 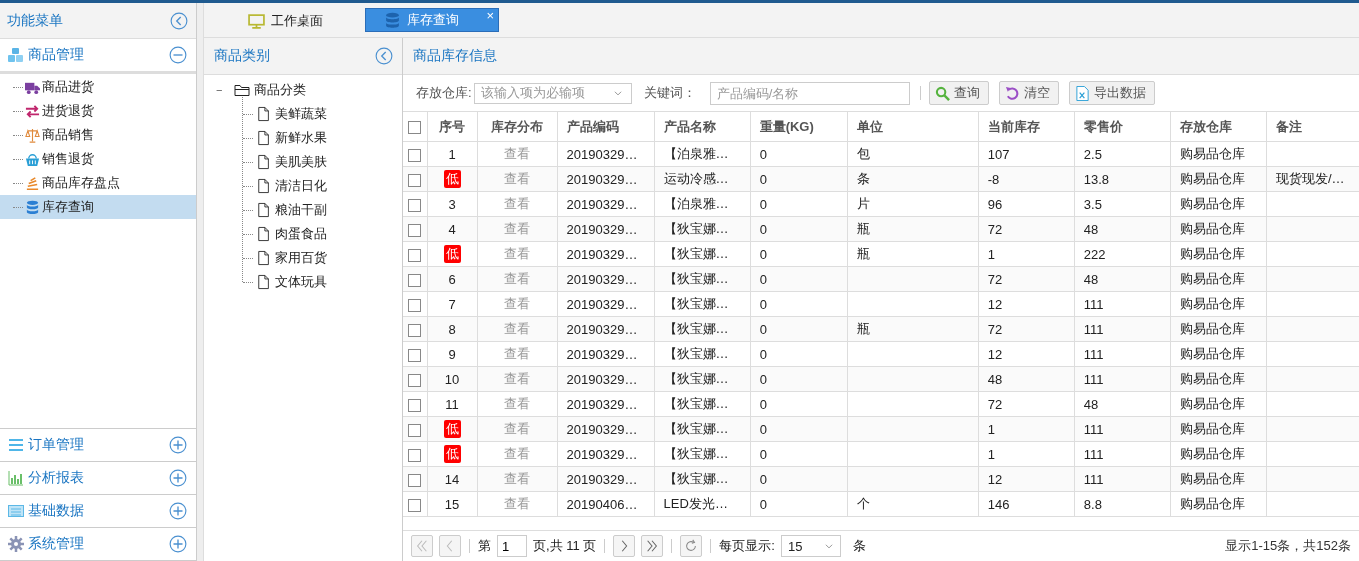 What do you see at coordinates (178, 544) in the screenshot?
I see `expand-icon` at bounding box center [178, 544].